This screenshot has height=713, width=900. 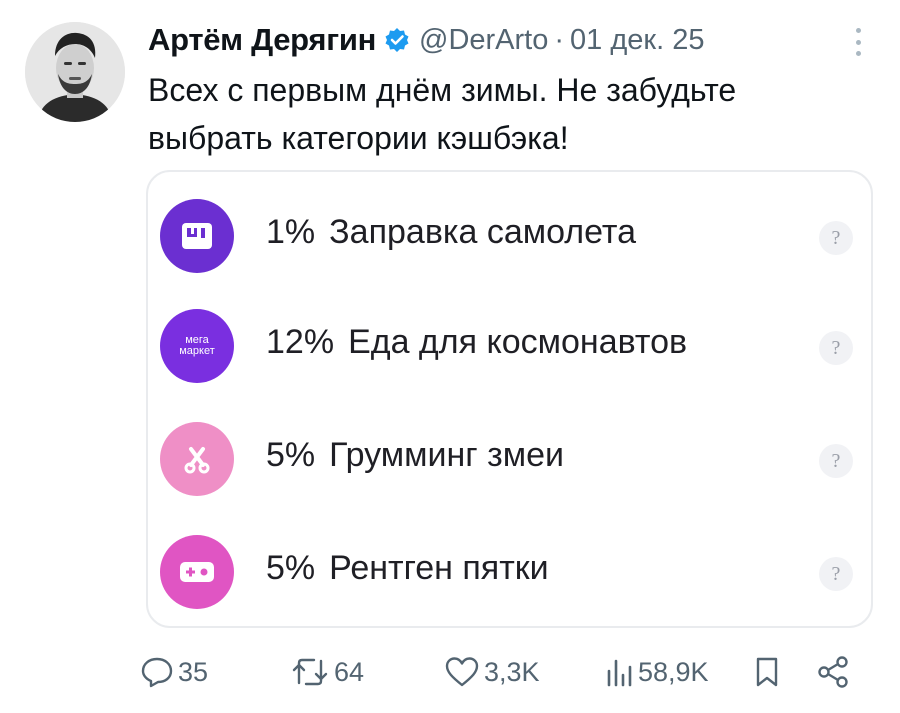 What do you see at coordinates (174, 672) in the screenshot?
I see `reply-button: 35` at bounding box center [174, 672].